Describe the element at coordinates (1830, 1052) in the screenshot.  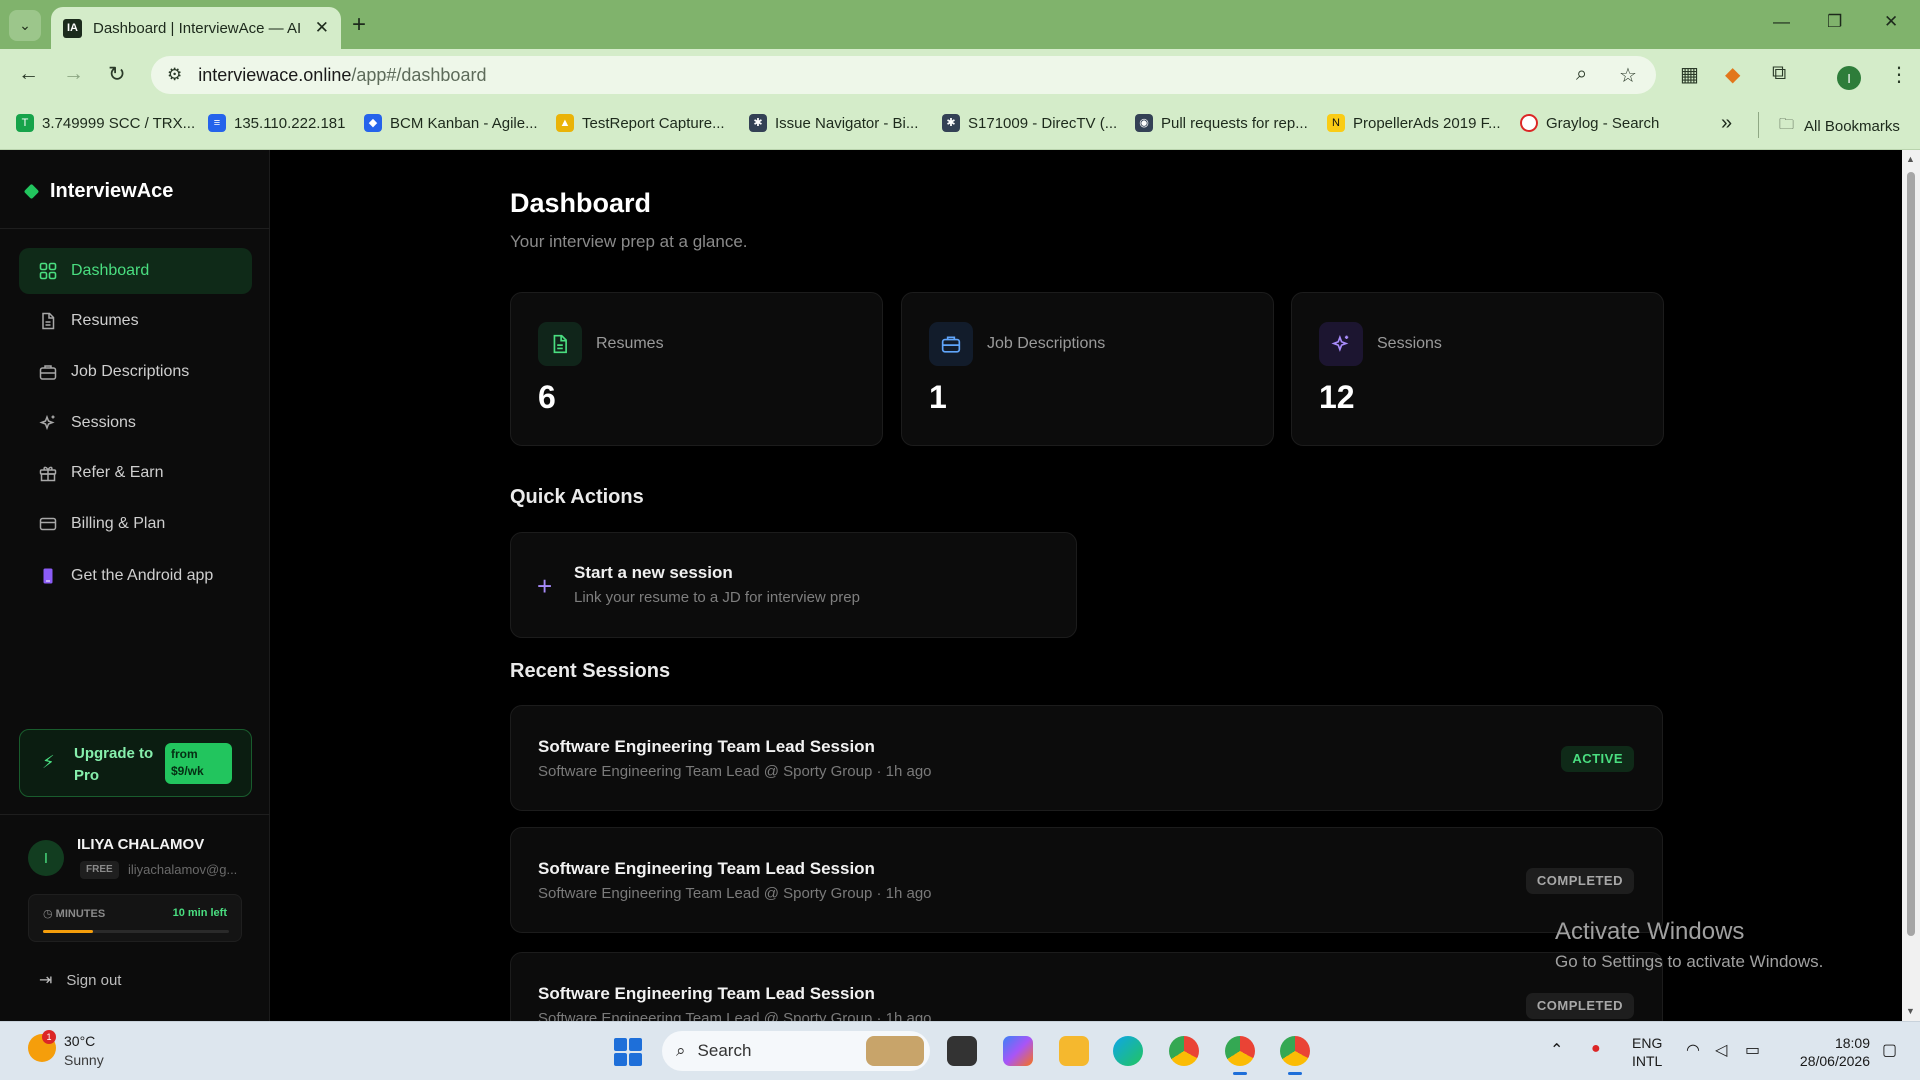
I see `clock: 18:09 28/06/2026` at that location.